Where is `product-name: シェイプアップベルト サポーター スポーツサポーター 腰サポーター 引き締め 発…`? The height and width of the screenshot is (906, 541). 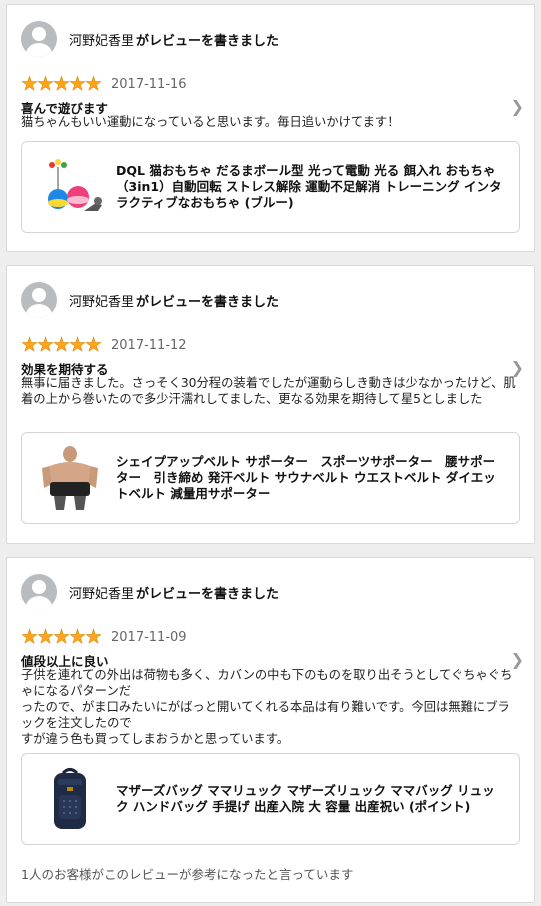 product-name: シェイプアップベルト サポーター スポーツサポーター 腰サポーター 引き締め 発… is located at coordinates (310, 478).